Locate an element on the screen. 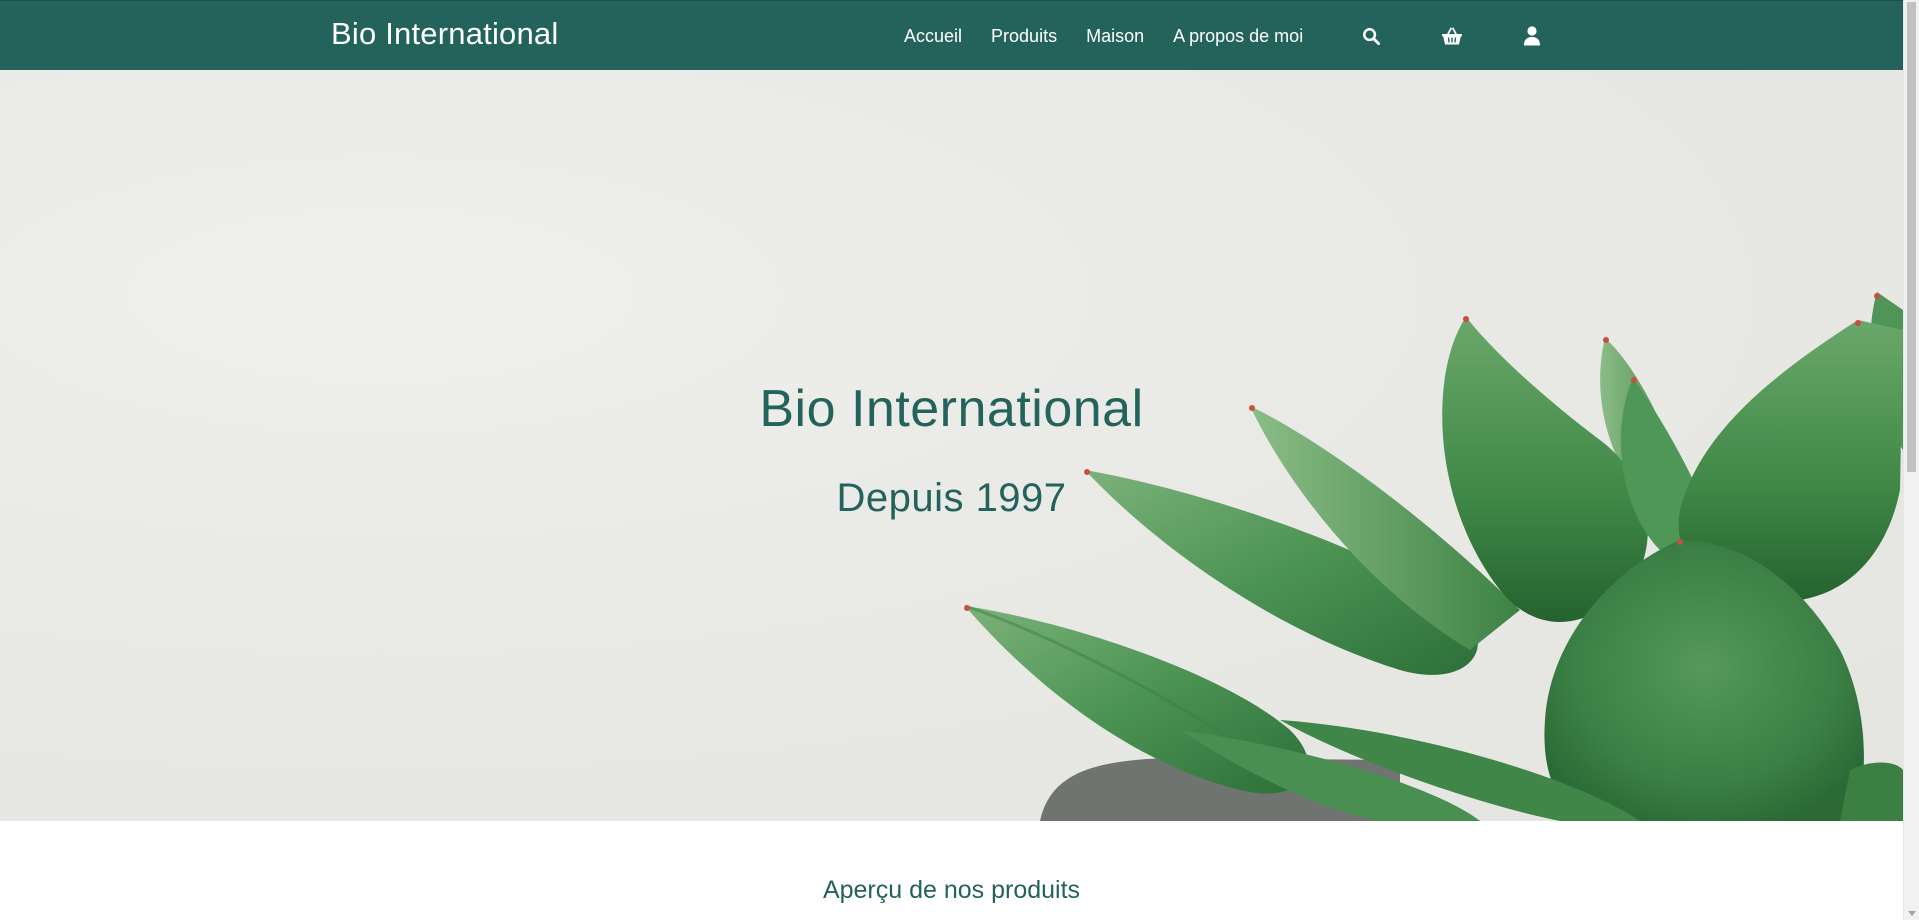 This screenshot has width=1919, height=920. page-scrollbar is located at coordinates (1911, 460).